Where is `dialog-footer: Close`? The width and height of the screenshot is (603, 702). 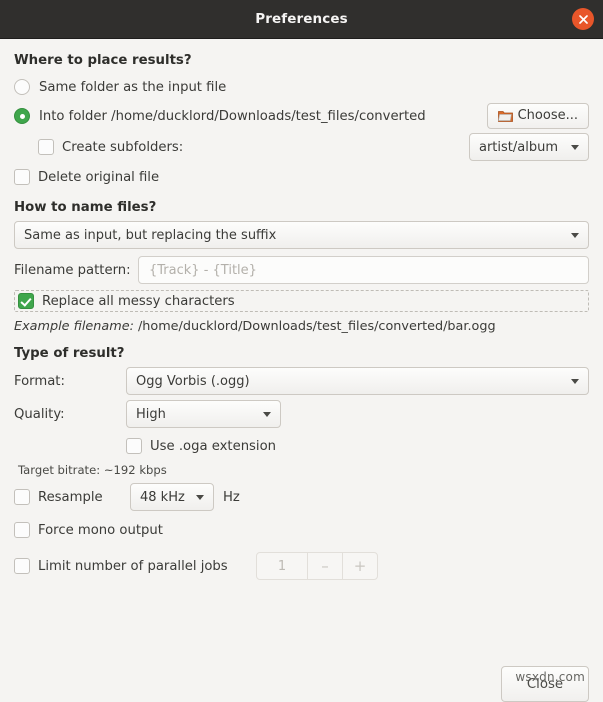 dialog-footer: Close is located at coordinates (545, 684).